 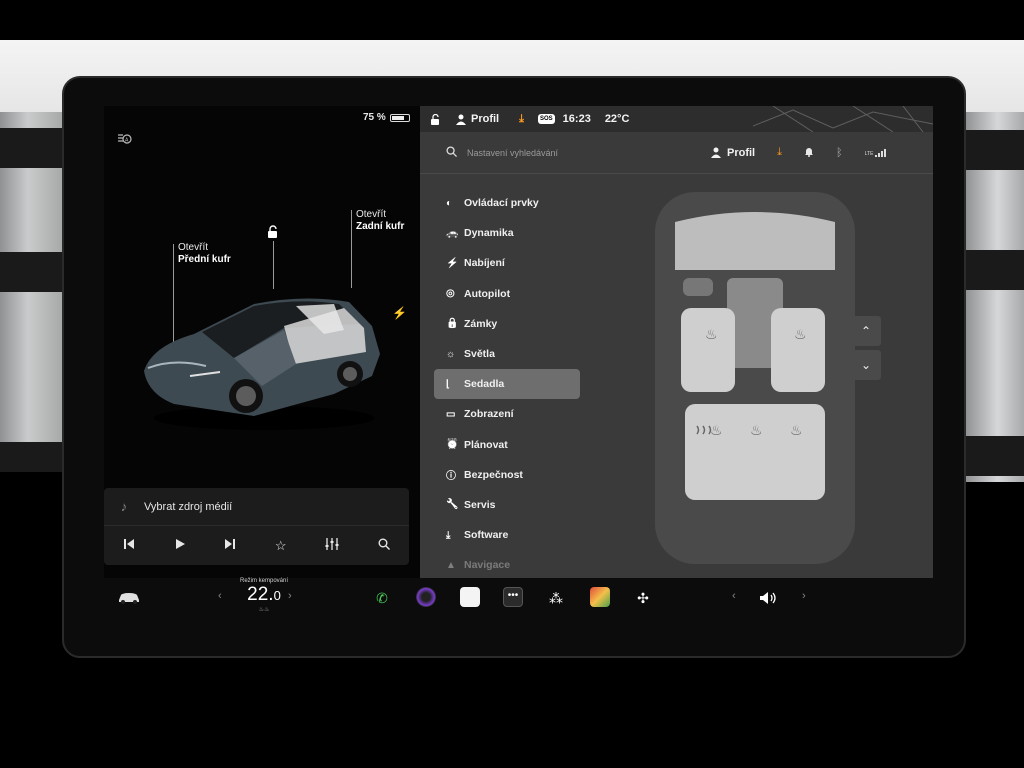 I want to click on seat-heater-rear-right: ♨, so click(x=796, y=430).